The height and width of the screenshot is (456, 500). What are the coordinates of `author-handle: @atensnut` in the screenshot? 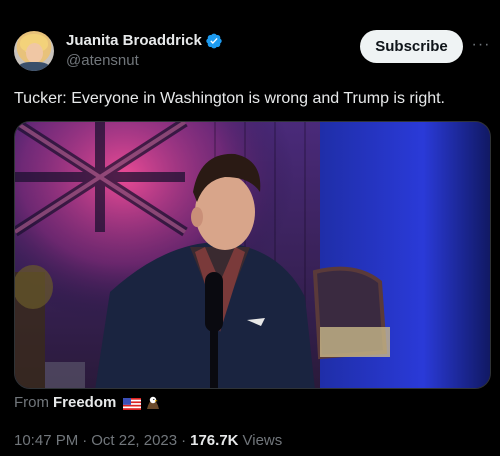 It's located at (144, 61).